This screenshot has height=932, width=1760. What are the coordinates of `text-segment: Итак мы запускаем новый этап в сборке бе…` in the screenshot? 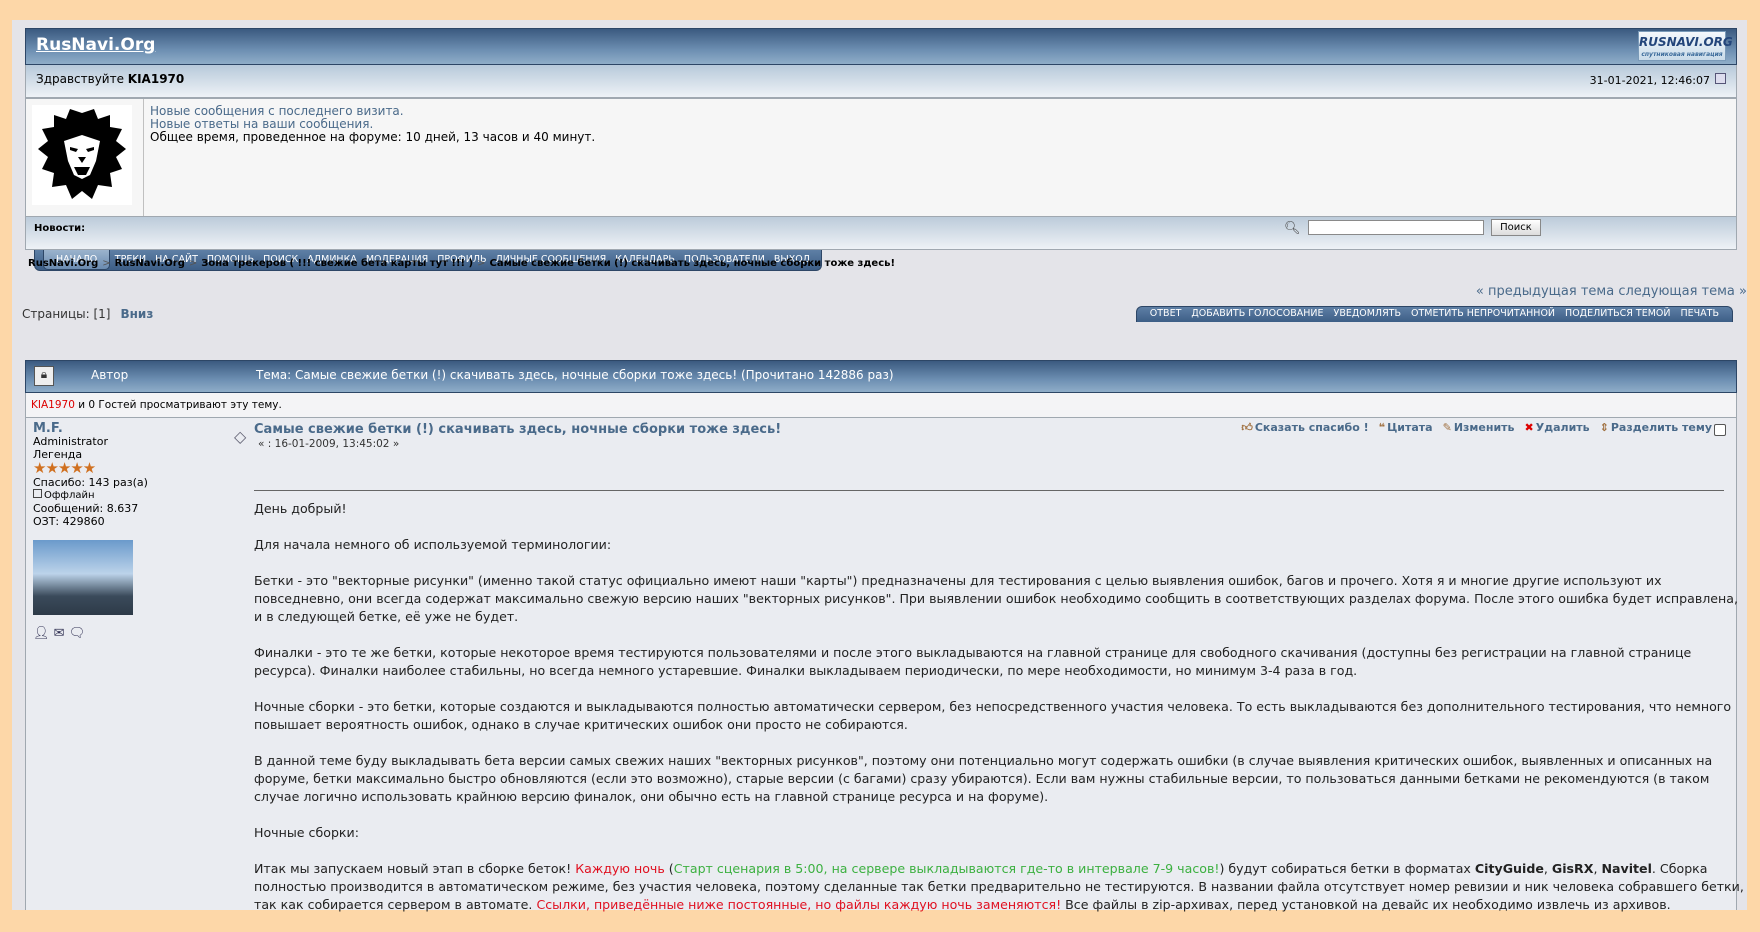 It's located at (415, 868).